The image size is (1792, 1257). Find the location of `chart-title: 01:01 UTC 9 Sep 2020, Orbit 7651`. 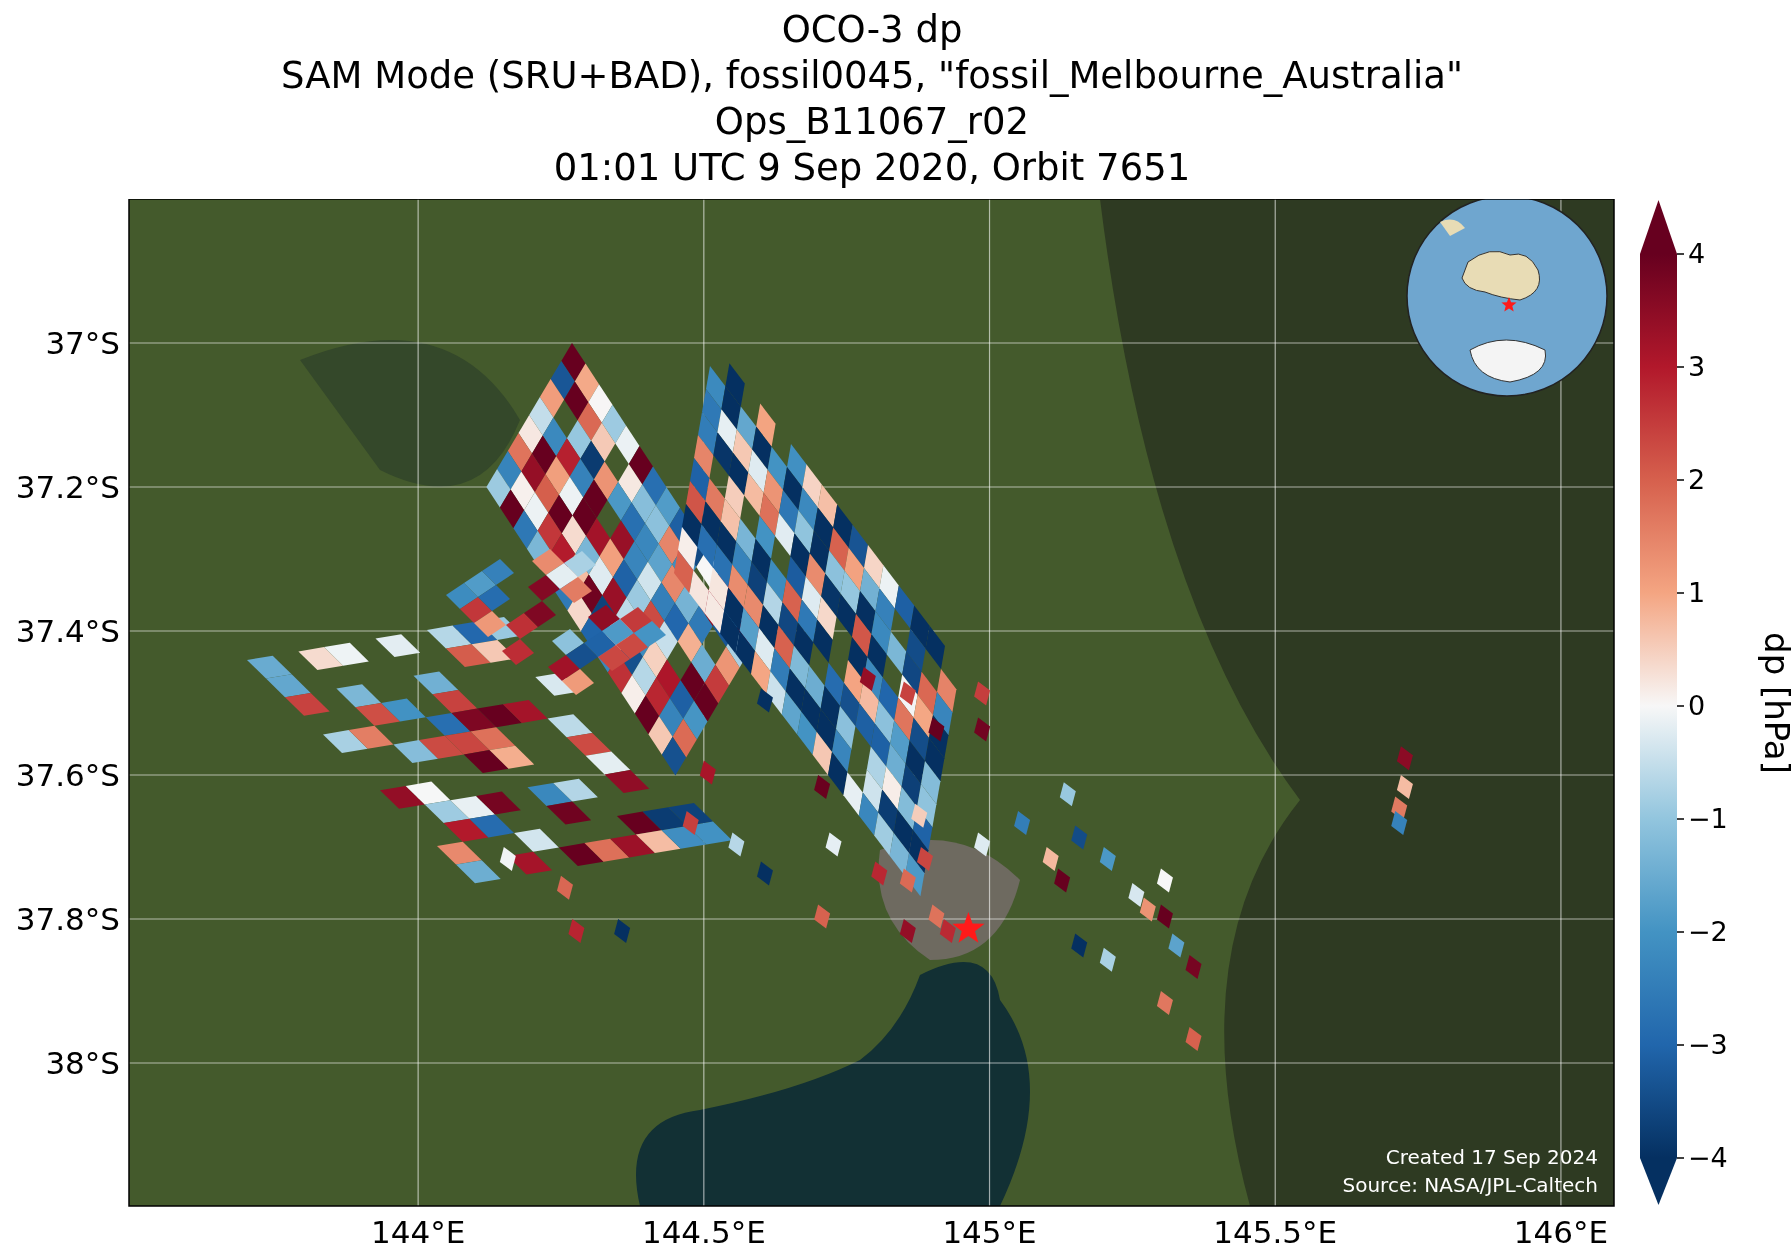

chart-title: 01:01 UTC 9 Sep 2020, Orbit 7651 is located at coordinates (872, 168).